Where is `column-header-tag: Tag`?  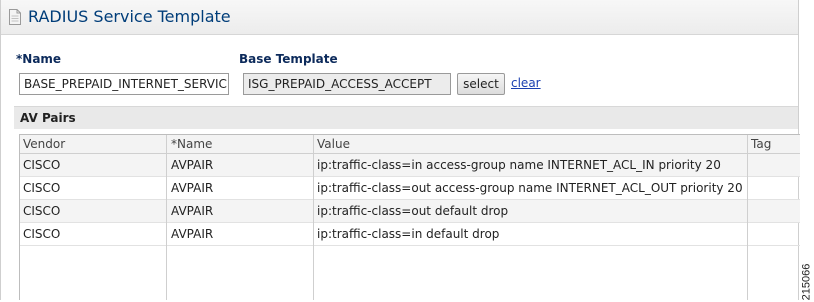
column-header-tag: Tag is located at coordinates (761, 144).